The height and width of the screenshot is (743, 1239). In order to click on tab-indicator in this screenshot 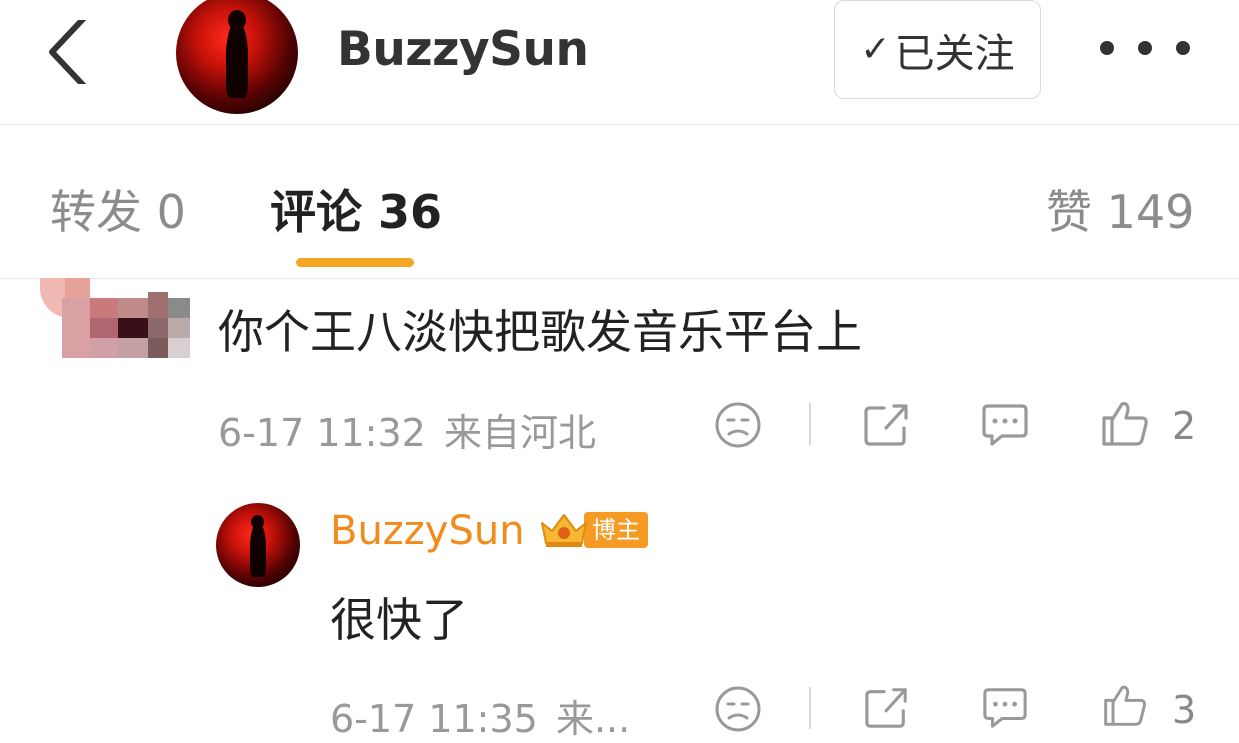, I will do `click(355, 262)`.